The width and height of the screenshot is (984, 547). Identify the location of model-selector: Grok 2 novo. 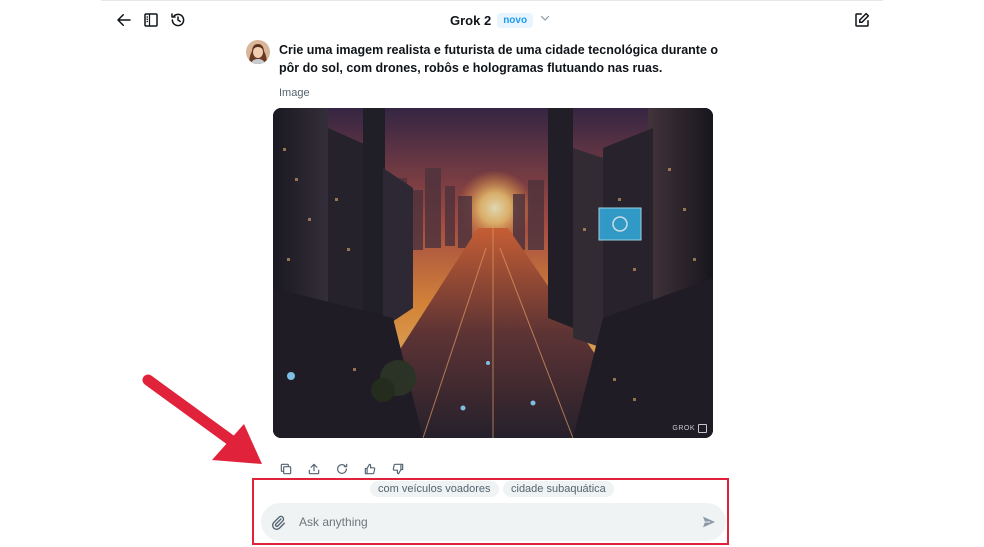
(500, 20).